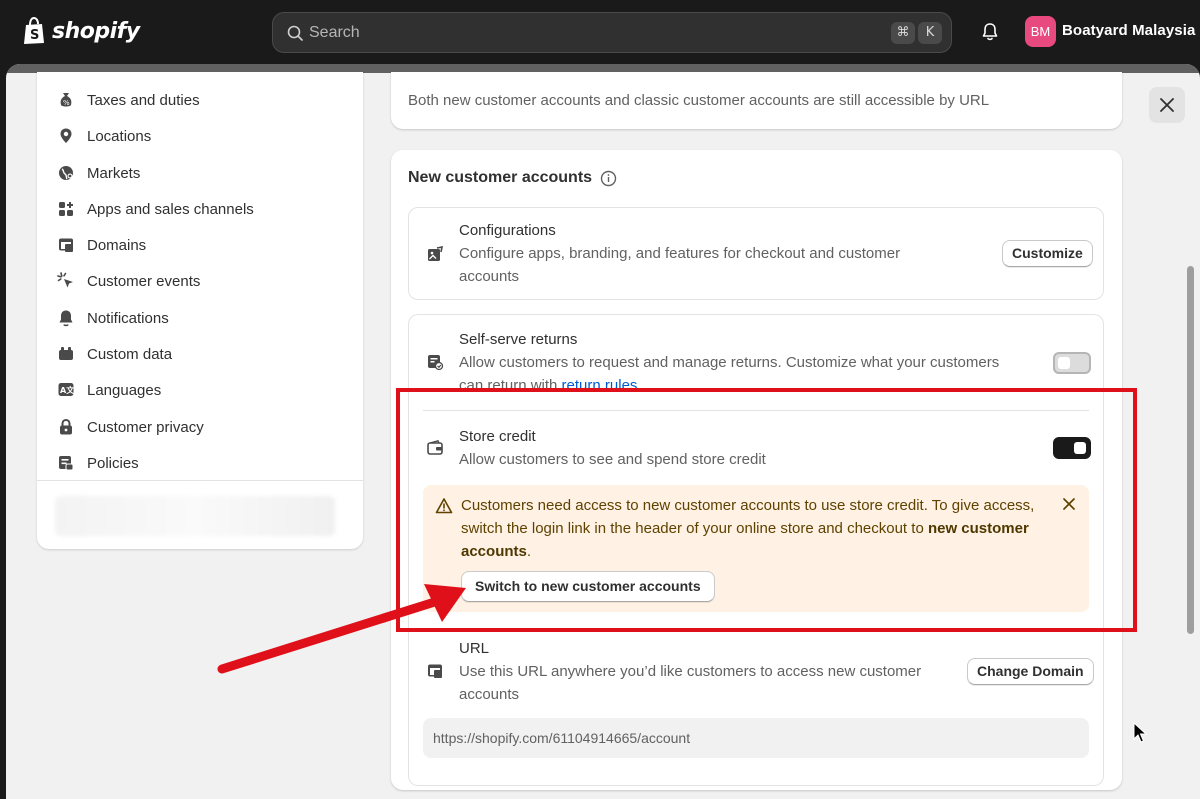  I want to click on search-bar: Search ⌘ K, so click(612, 32).